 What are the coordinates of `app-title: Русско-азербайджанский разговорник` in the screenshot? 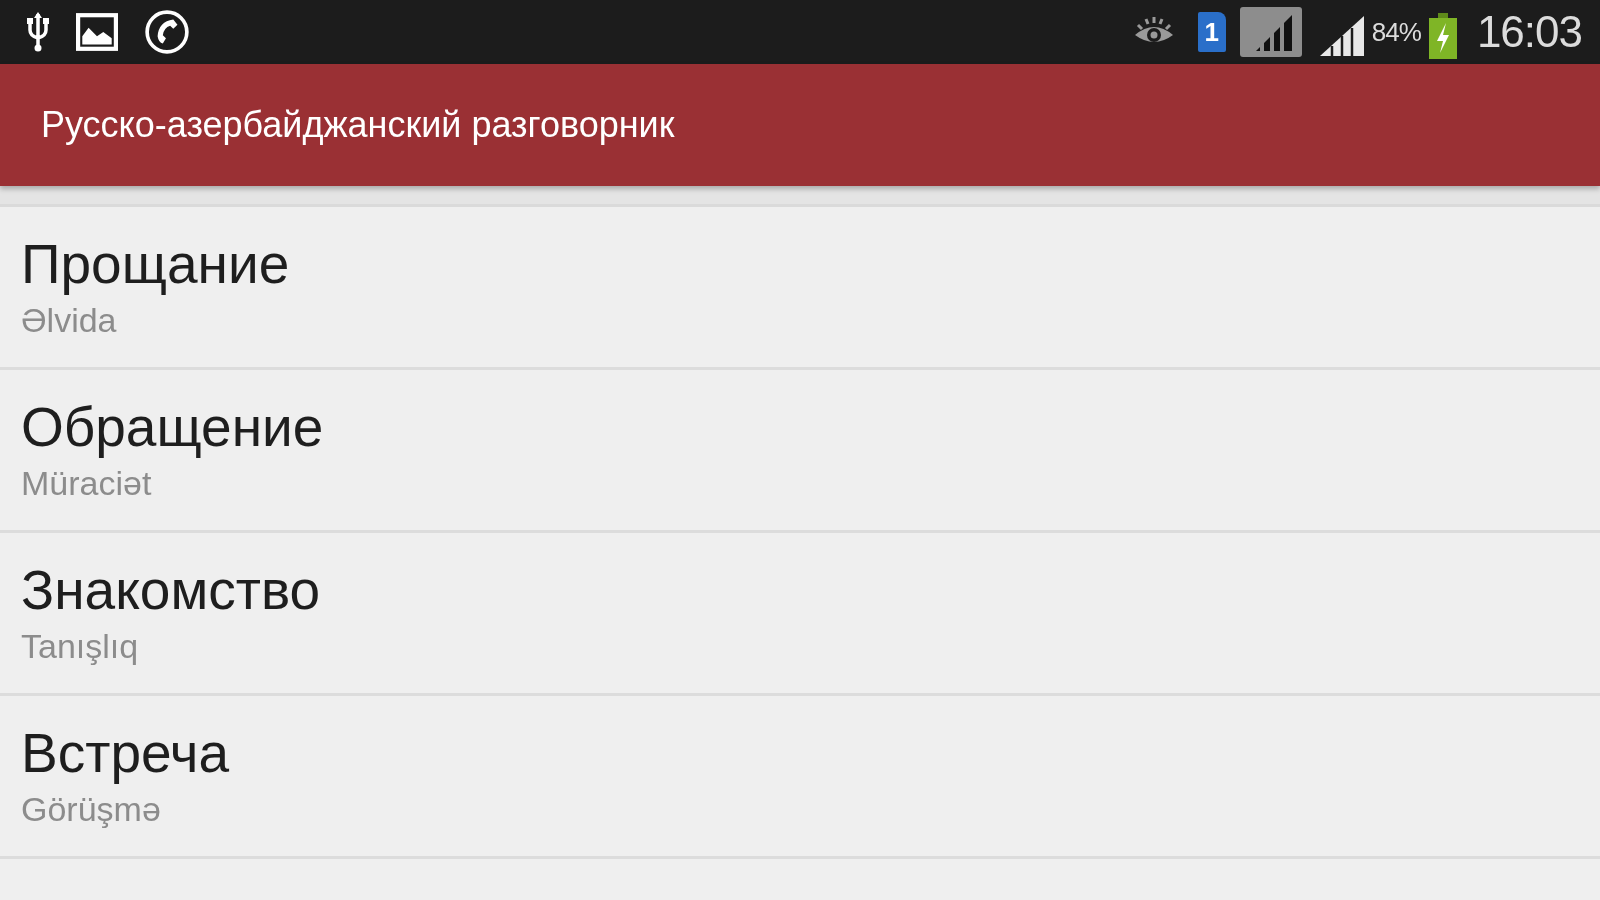 It's located at (358, 125).